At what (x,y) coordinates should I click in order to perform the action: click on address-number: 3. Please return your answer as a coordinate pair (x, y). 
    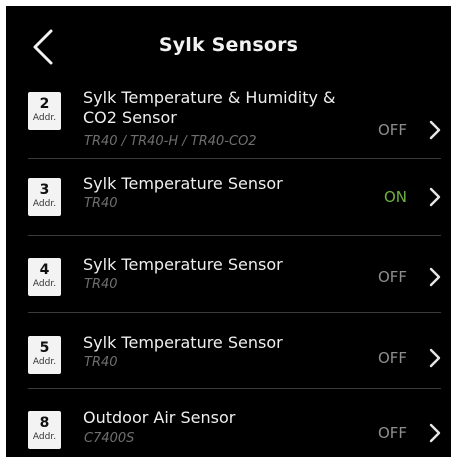
    Looking at the image, I should click on (44, 190).